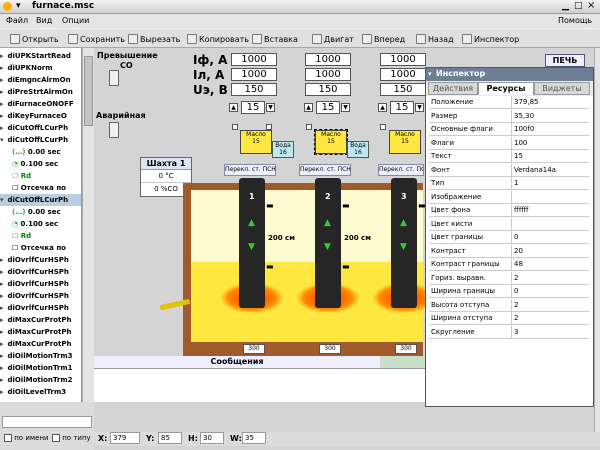  What do you see at coordinates (403, 74) in the screenshot?
I see `line-current-3: 1000` at bounding box center [403, 74].